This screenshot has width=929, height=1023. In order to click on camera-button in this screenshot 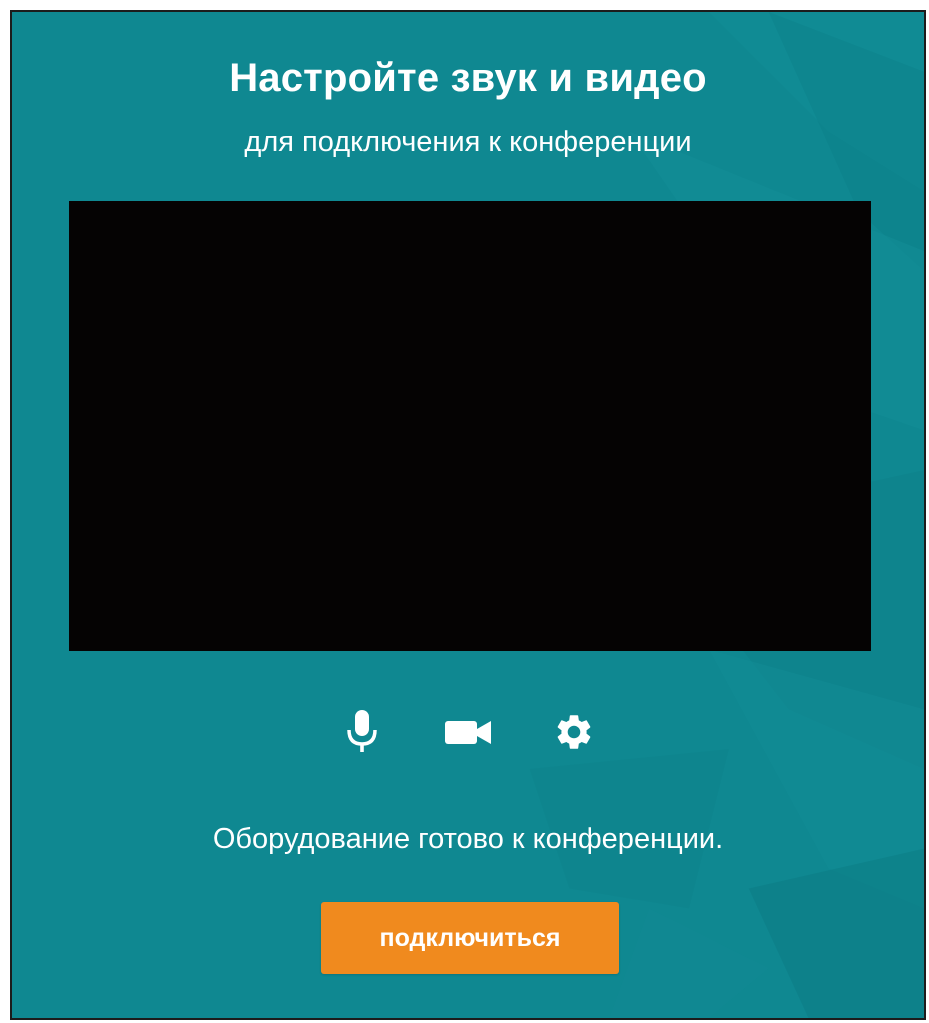, I will do `click(468, 732)`.